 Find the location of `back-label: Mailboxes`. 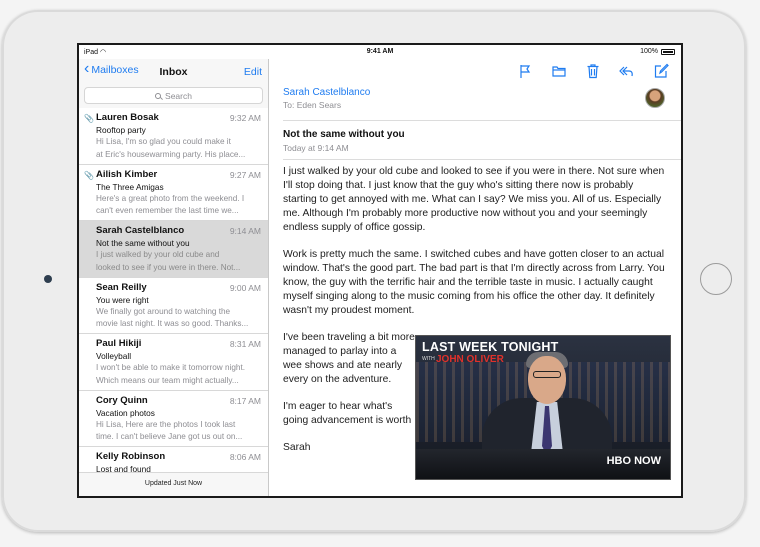

back-label: Mailboxes is located at coordinates (115, 70).